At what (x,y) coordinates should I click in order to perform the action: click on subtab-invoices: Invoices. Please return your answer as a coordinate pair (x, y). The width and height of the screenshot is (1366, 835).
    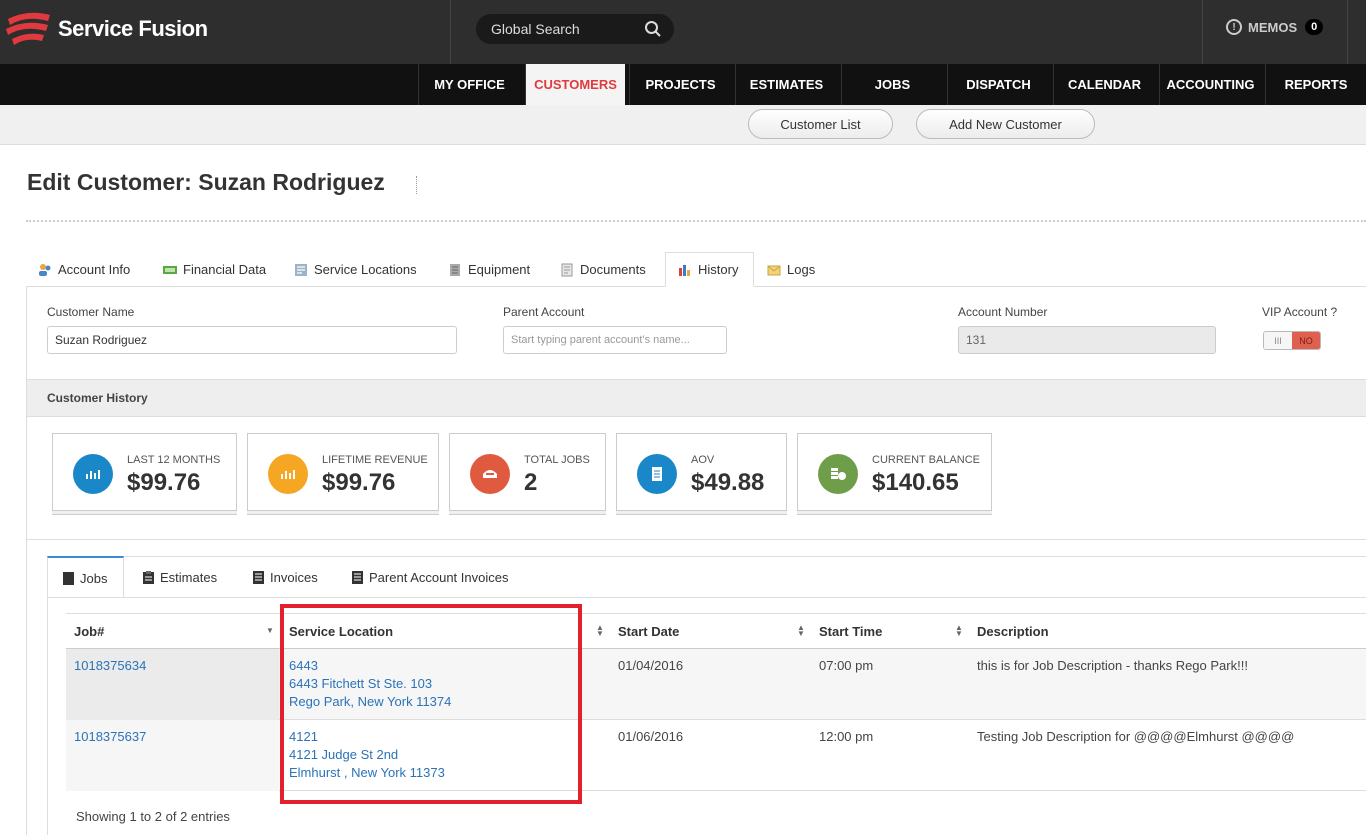
    Looking at the image, I should click on (285, 577).